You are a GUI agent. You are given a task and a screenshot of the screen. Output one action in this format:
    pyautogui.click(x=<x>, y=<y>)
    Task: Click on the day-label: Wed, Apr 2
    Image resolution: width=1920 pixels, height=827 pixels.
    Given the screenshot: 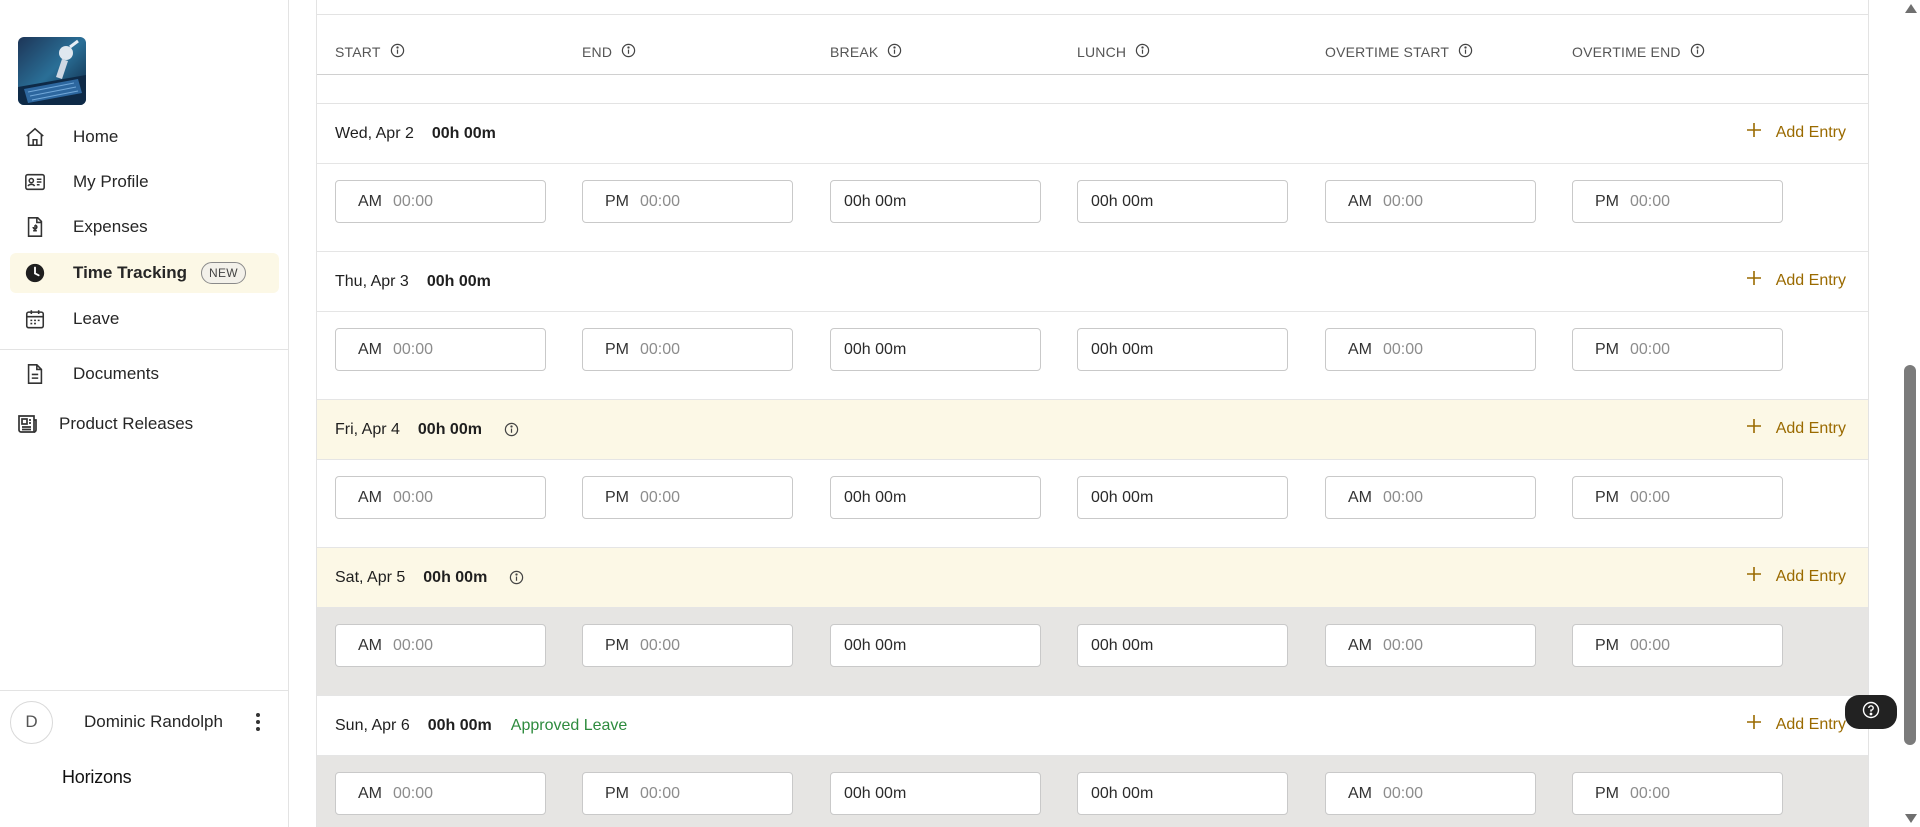 What is the action you would take?
    pyautogui.click(x=374, y=133)
    